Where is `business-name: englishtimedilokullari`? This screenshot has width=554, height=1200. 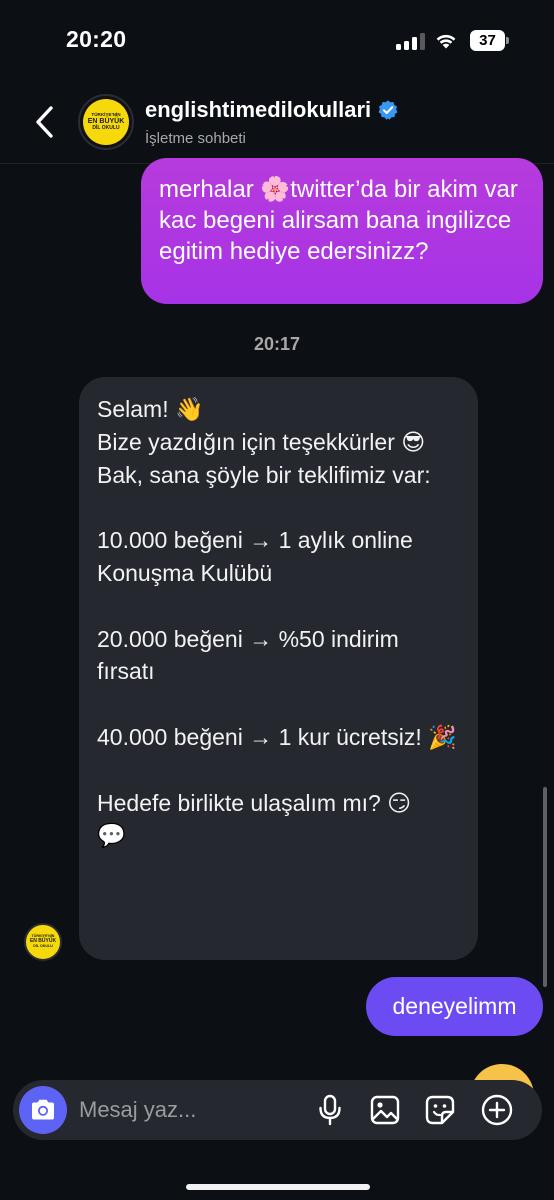 business-name: englishtimedilokullari is located at coordinates (258, 109).